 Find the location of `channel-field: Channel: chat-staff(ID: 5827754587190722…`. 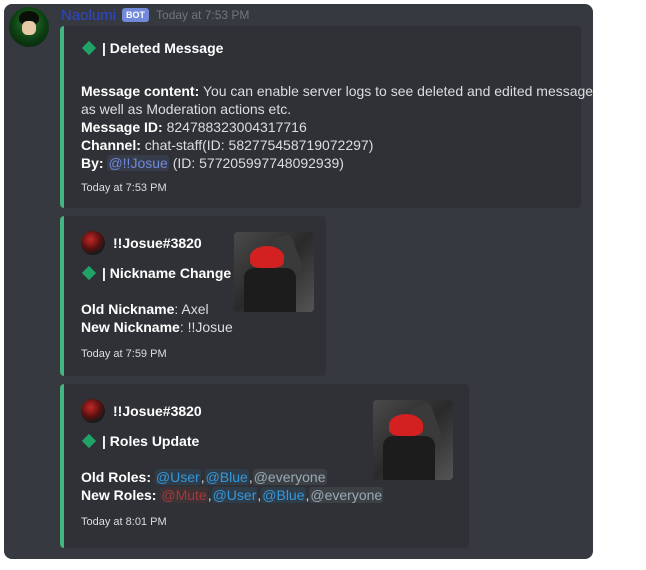

channel-field: Channel: chat-staff(ID: 5827754587190722… is located at coordinates (227, 145).